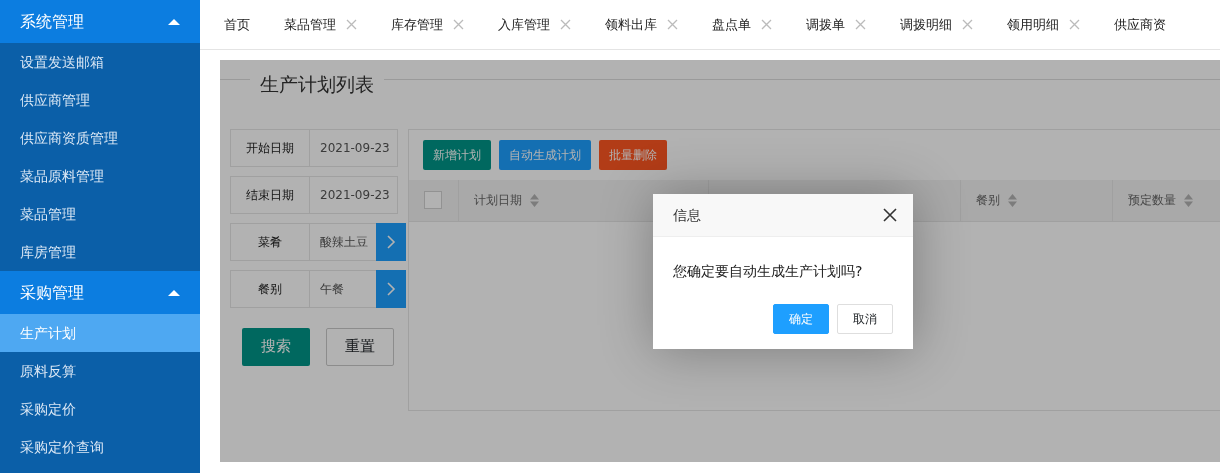  What do you see at coordinates (457, 154) in the screenshot?
I see `toolbar-button: 新增计划` at bounding box center [457, 154].